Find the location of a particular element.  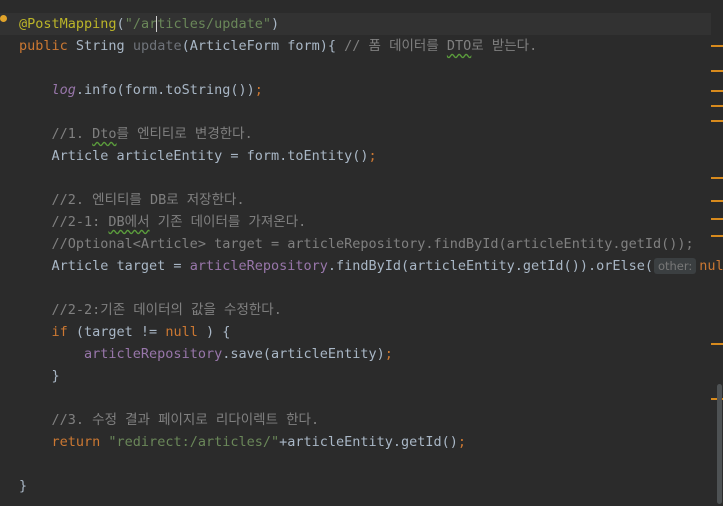

code-line: //2-2:기존 데이터의 값을 수정한다. is located at coordinates (355, 310).